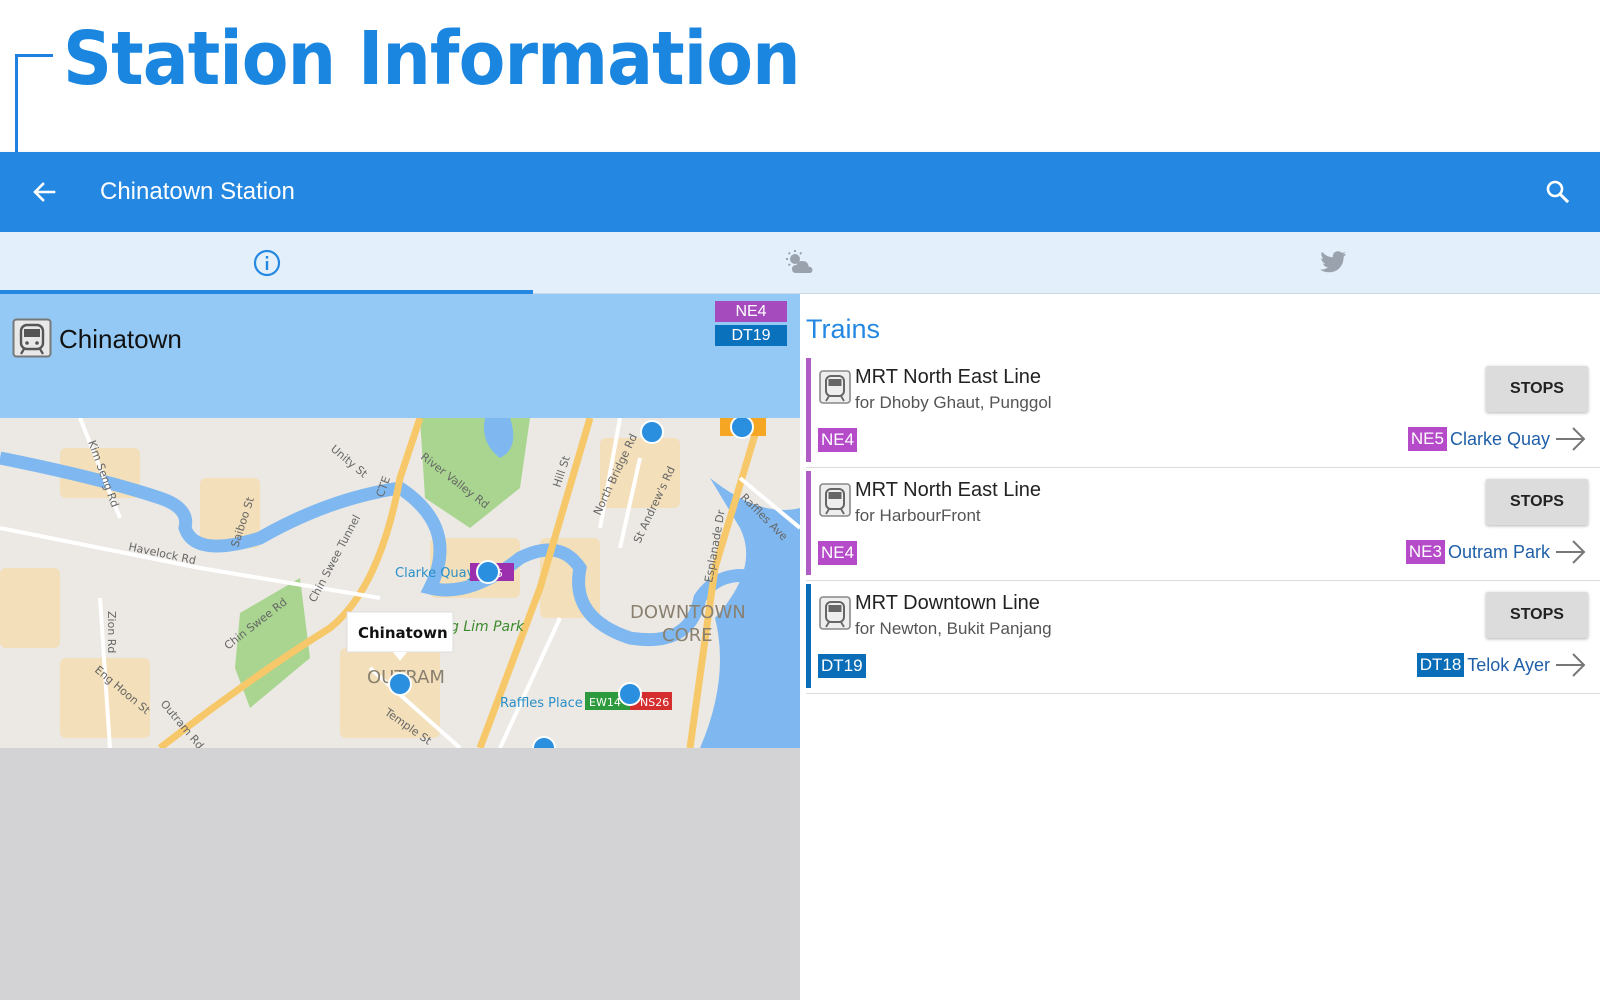 The width and height of the screenshot is (1600, 1000). What do you see at coordinates (953, 628) in the screenshot?
I see `train-direction: for Newton, Bukit Panjang` at bounding box center [953, 628].